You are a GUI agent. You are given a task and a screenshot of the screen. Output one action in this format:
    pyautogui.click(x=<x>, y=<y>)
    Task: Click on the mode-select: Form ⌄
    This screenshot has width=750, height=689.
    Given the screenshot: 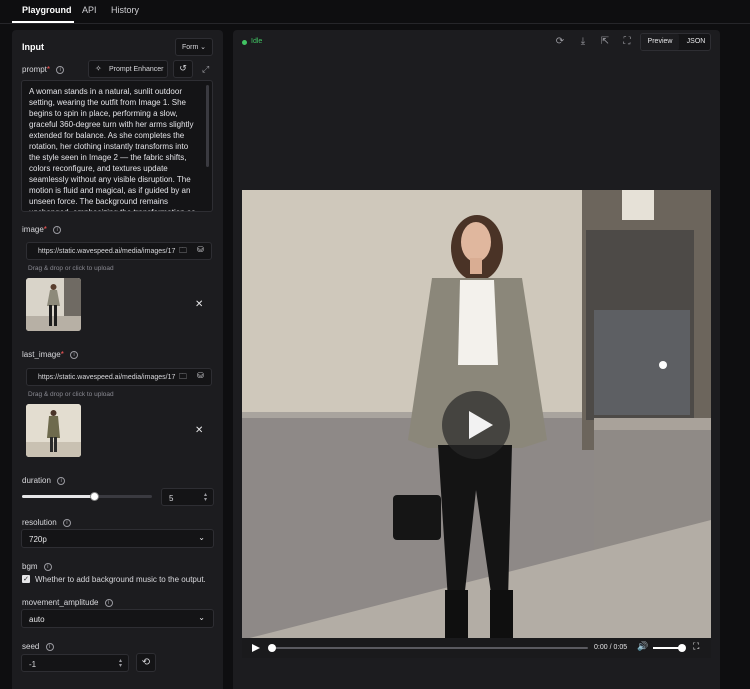 What is the action you would take?
    pyautogui.click(x=194, y=47)
    